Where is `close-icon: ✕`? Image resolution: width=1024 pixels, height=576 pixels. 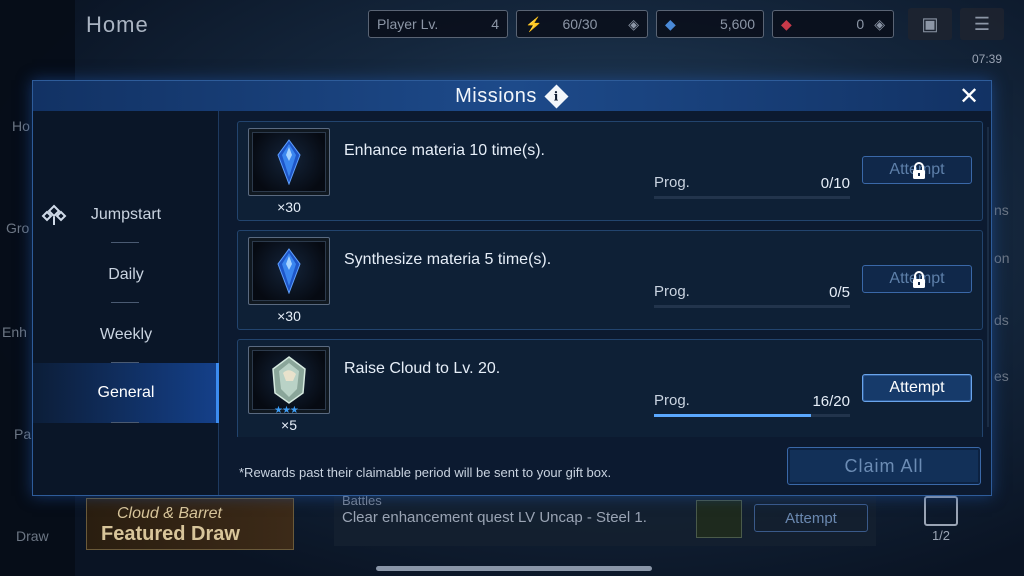 close-icon: ✕ is located at coordinates (969, 96).